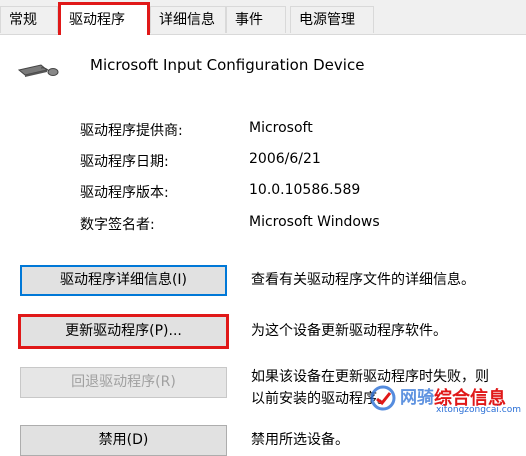  Describe the element at coordinates (305, 190) in the screenshot. I see `driver-version-value: 10.0.10586.589` at that location.